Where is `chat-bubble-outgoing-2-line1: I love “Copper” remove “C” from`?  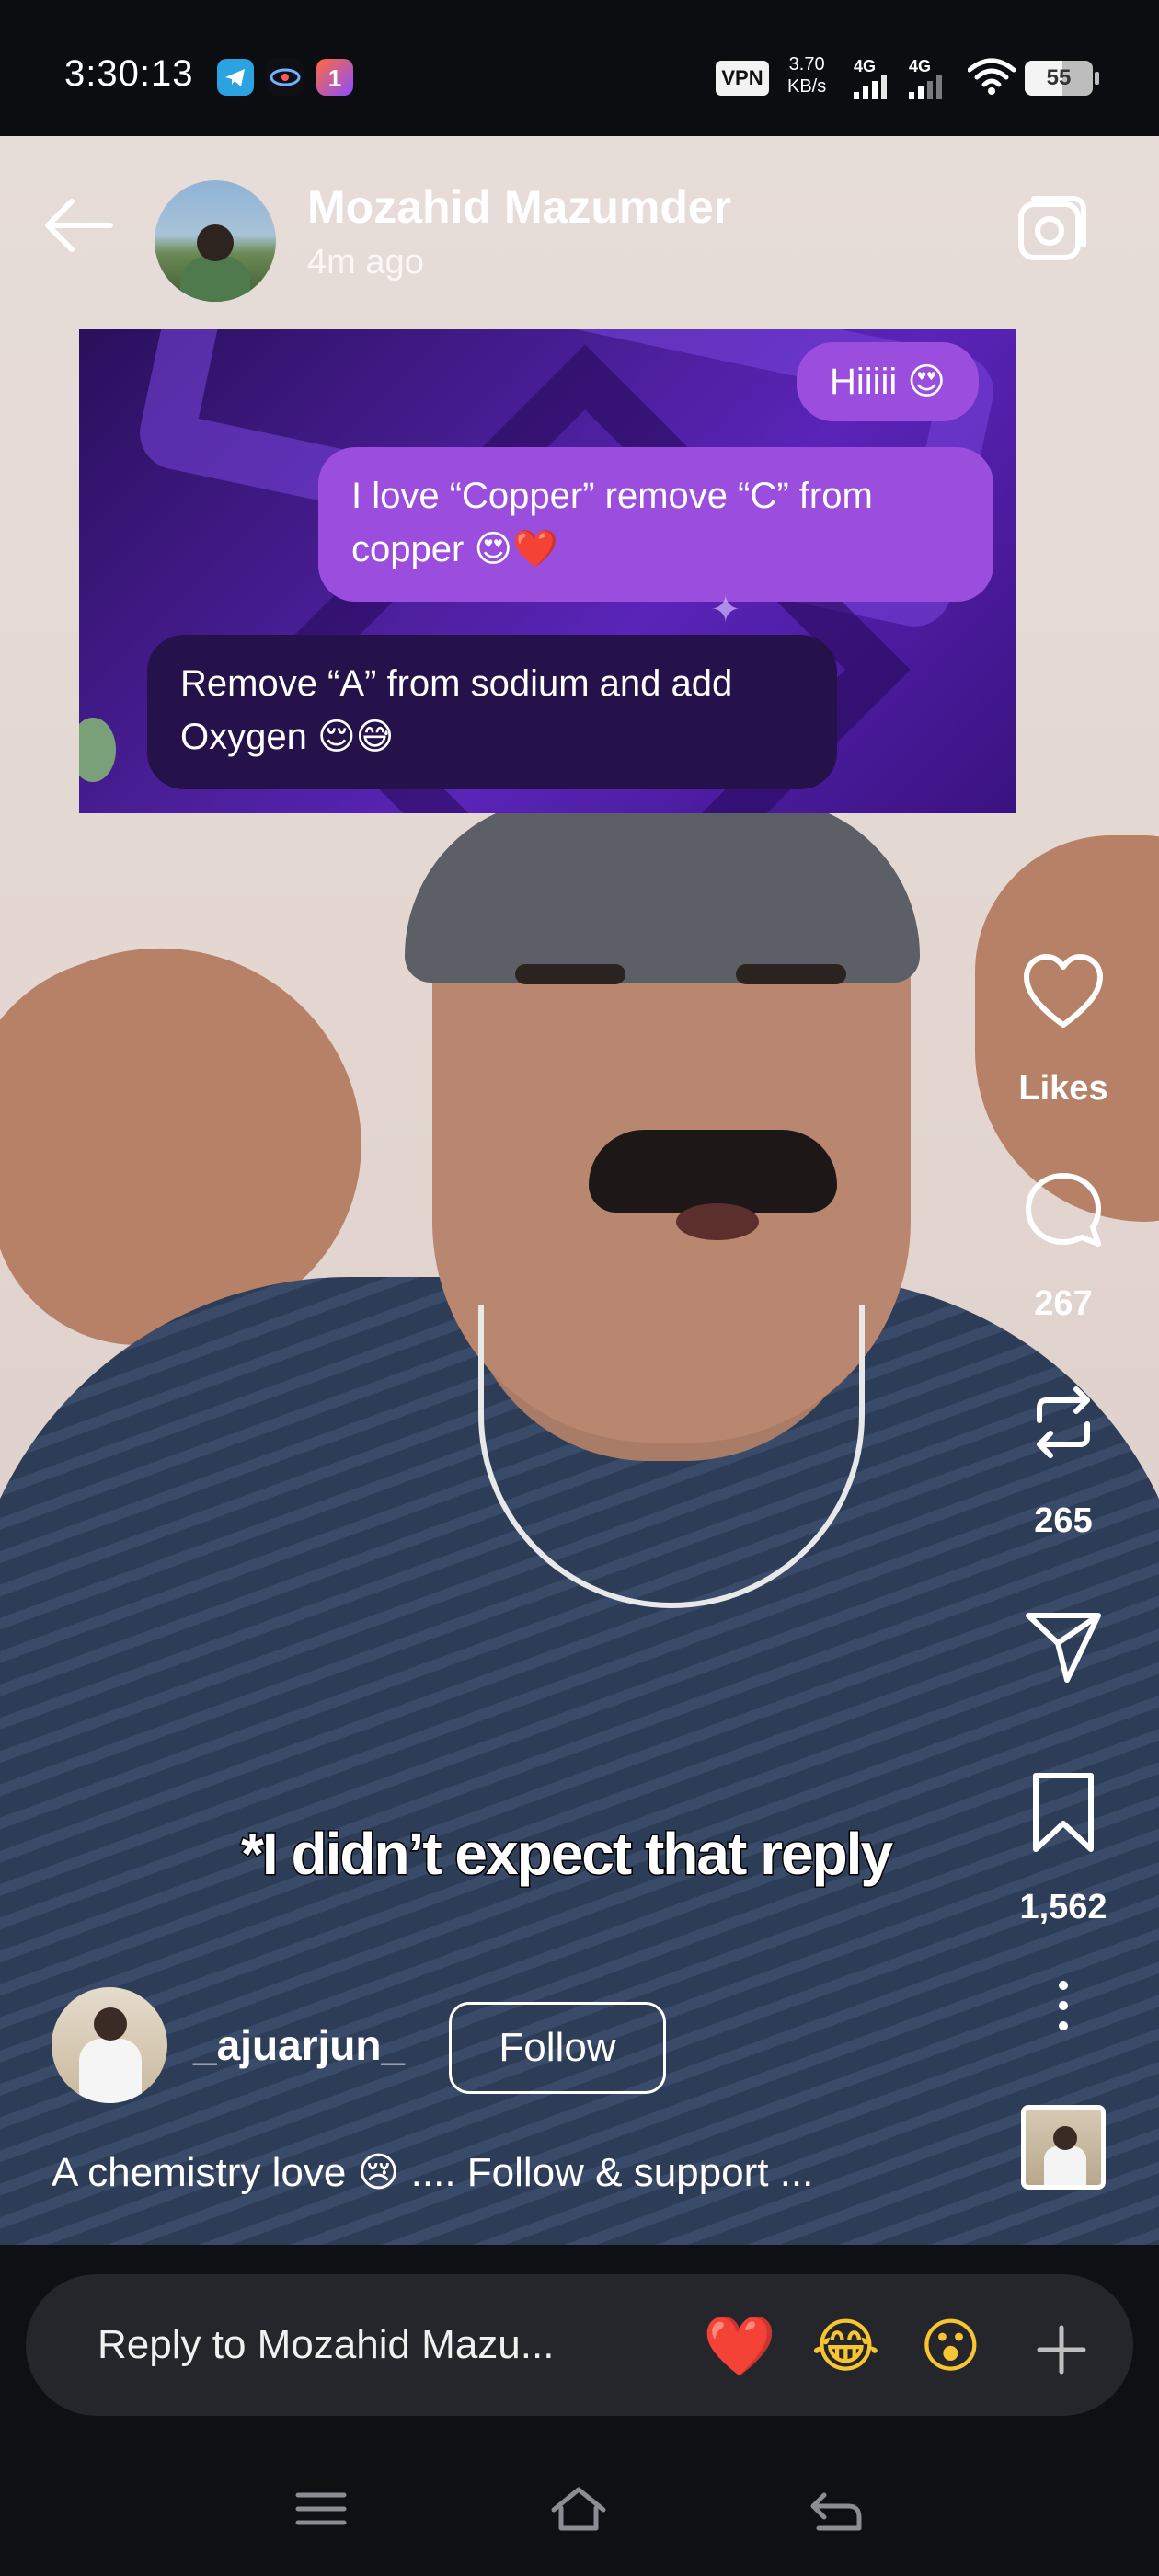
chat-bubble-outgoing-2-line1: I love “Copper” remove “C” from is located at coordinates (612, 496).